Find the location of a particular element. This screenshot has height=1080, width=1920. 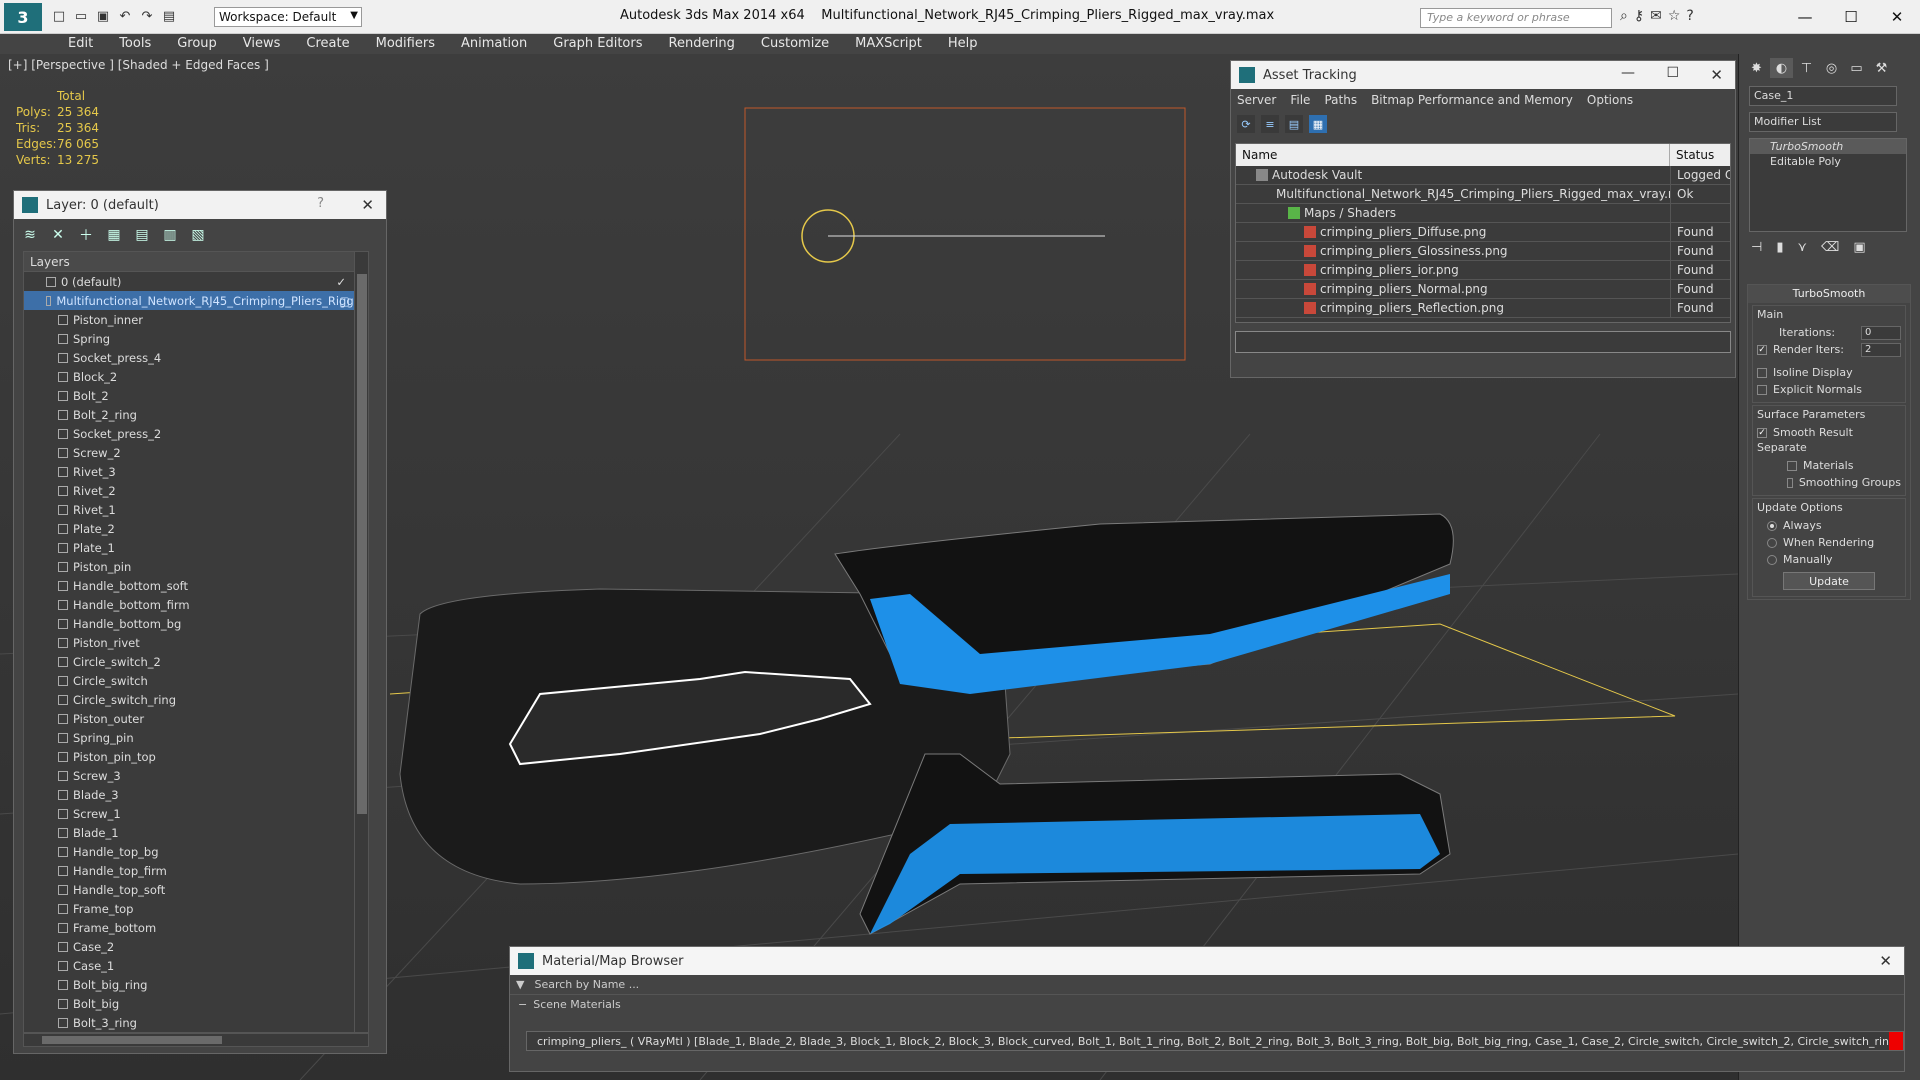

list-view-icon: ≡ is located at coordinates (1270, 124).